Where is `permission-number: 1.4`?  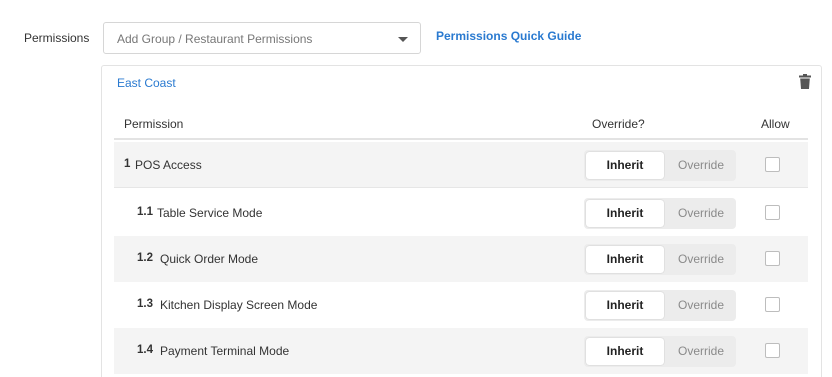 permission-number: 1.4 is located at coordinates (145, 350).